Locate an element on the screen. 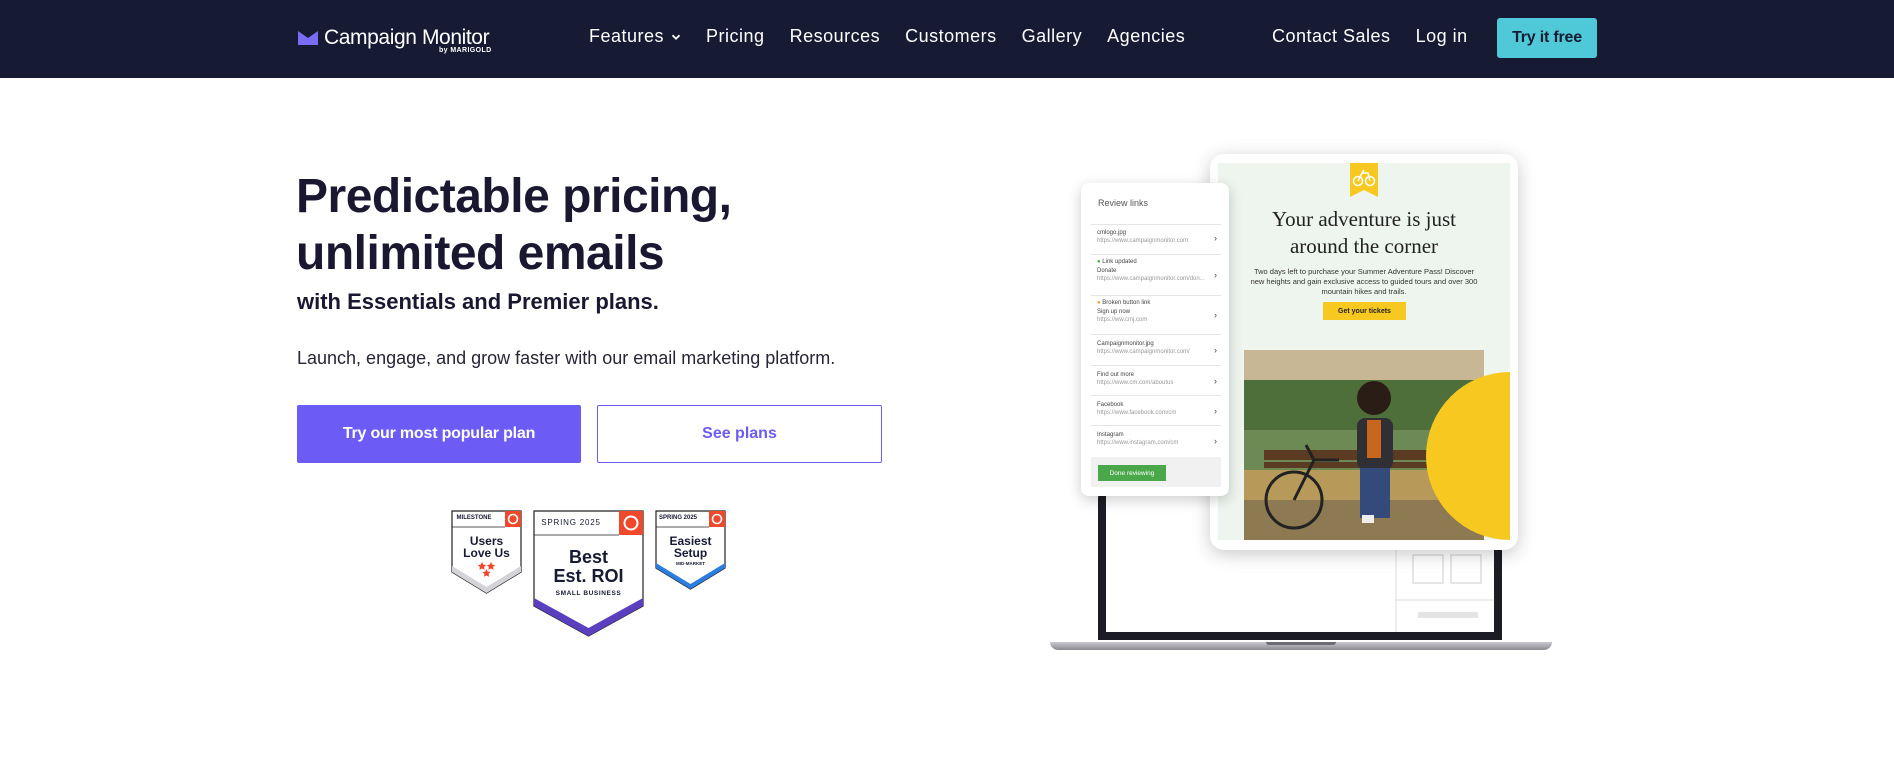 This screenshot has width=1894, height=764. warning-circle-icon: ● is located at coordinates (1099, 303).